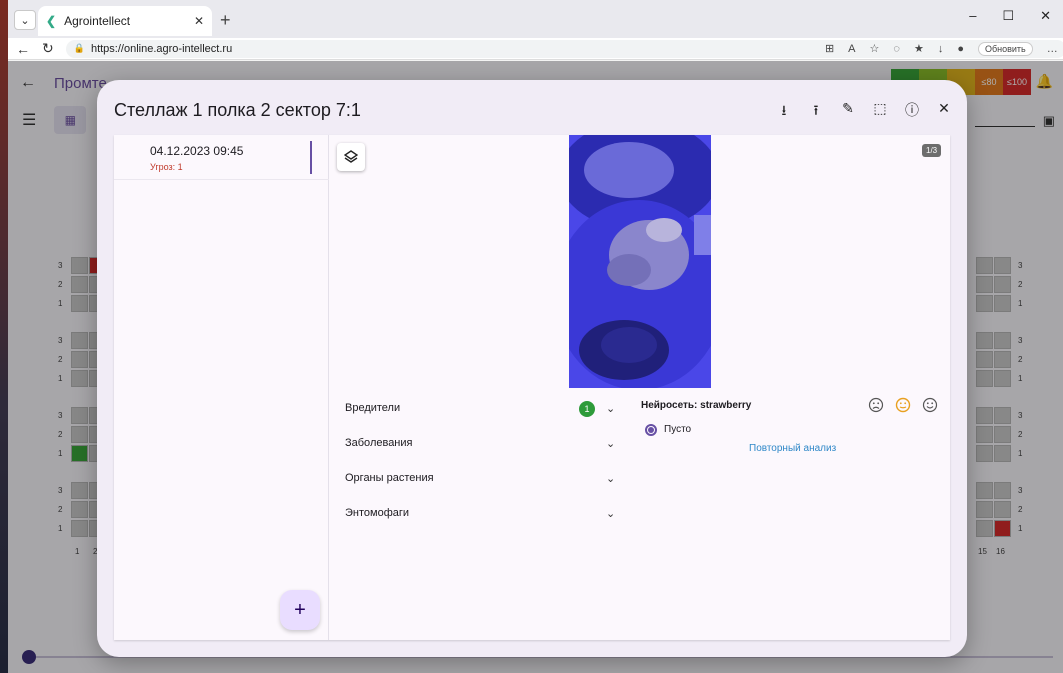  What do you see at coordinates (25, 20) in the screenshot?
I see `tab-list-button: ⌄` at bounding box center [25, 20].